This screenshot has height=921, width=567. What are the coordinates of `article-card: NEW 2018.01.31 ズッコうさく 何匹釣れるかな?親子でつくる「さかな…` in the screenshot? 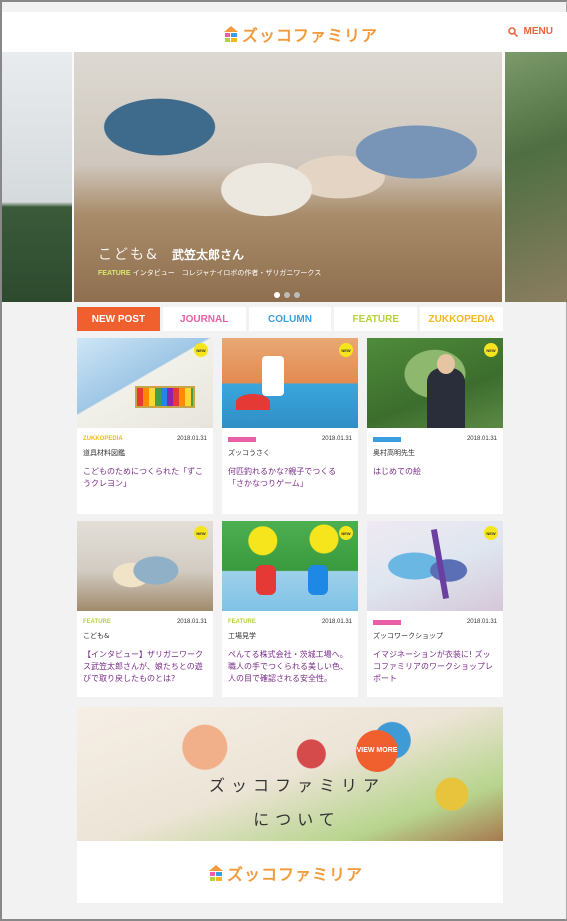 It's located at (290, 426).